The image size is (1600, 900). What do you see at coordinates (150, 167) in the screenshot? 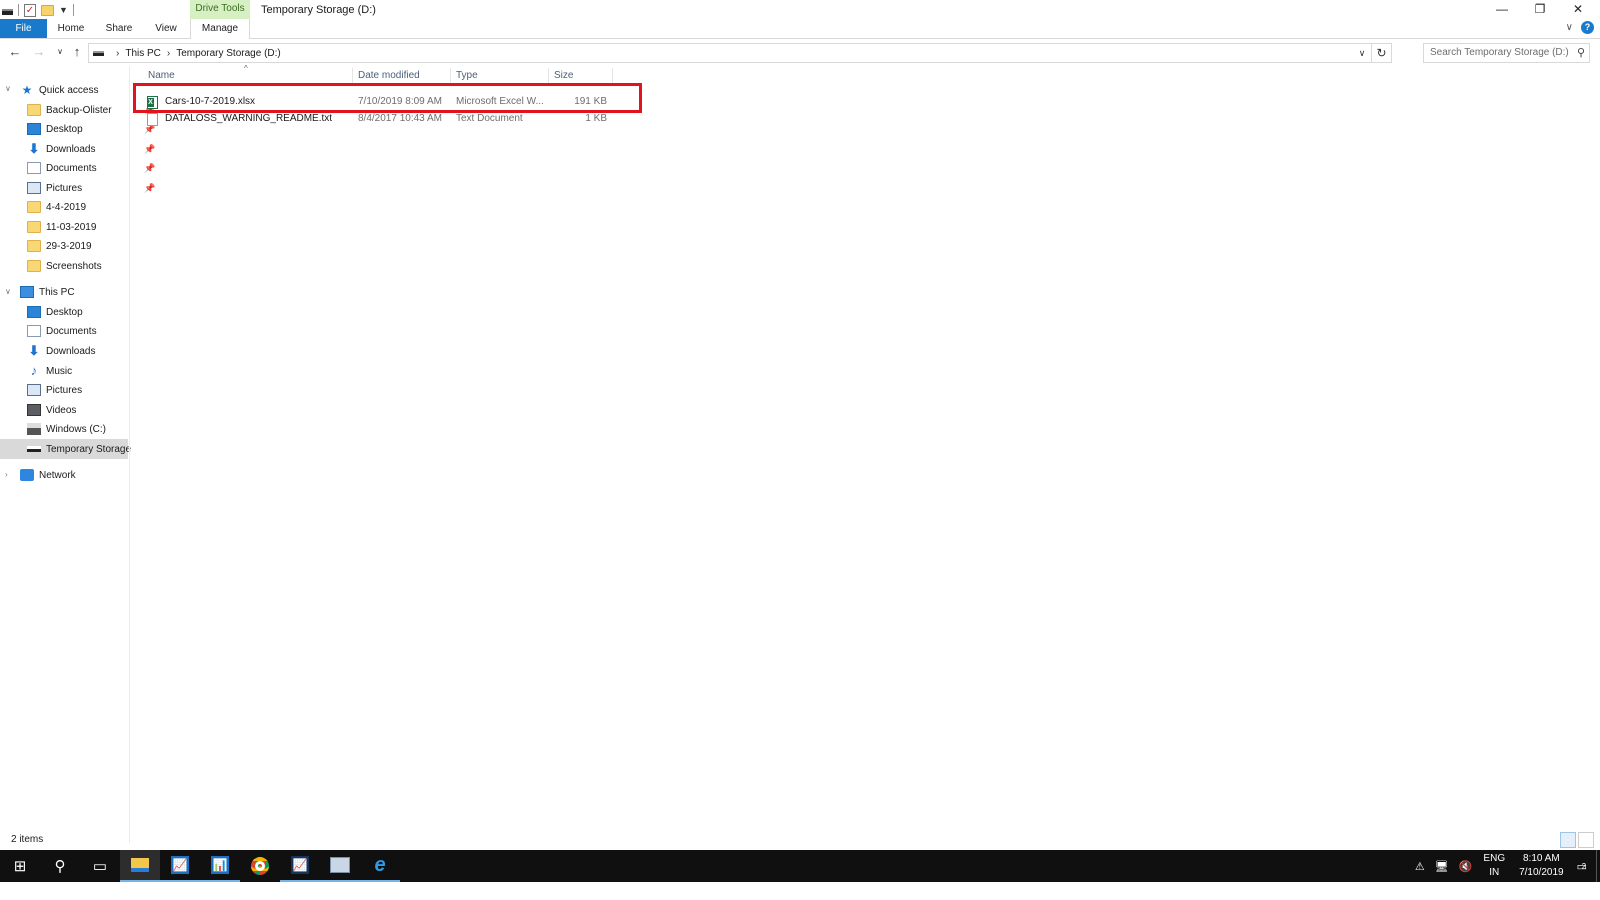
I see `pin-icon: 📌` at bounding box center [150, 167].